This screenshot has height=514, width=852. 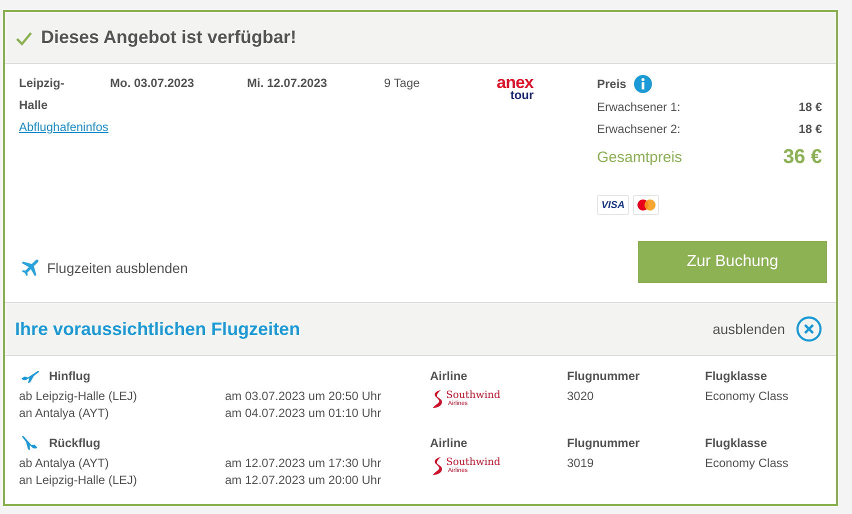 What do you see at coordinates (117, 268) in the screenshot?
I see `toggle-label: Flugzeiten ausblenden` at bounding box center [117, 268].